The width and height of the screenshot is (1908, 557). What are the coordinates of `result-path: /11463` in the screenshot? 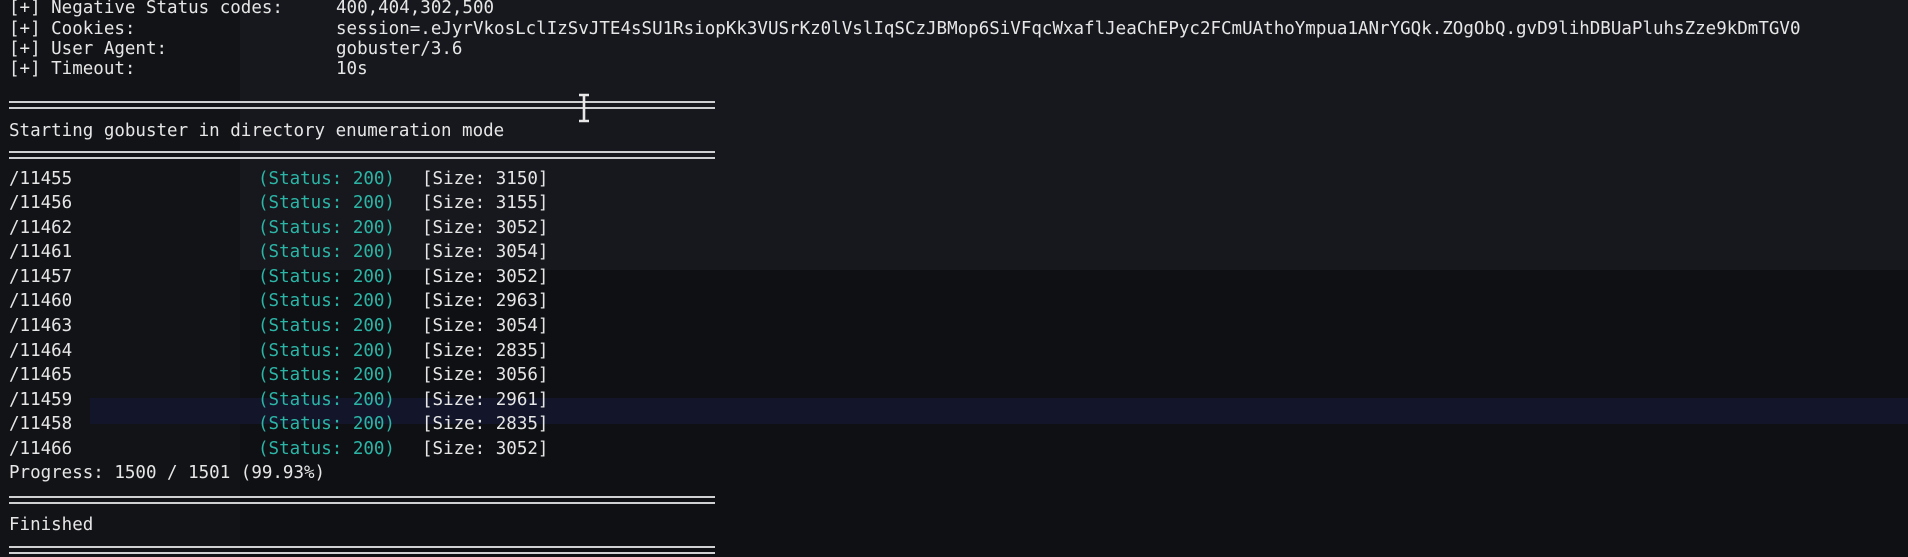 It's located at (41, 326).